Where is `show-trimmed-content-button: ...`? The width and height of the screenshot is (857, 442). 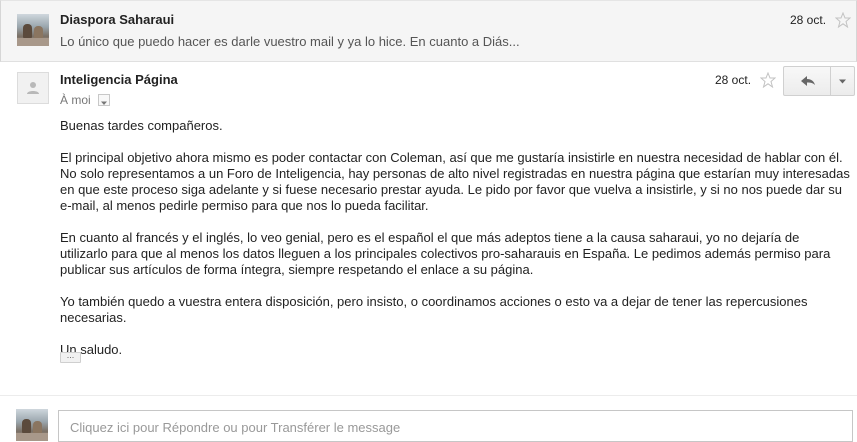 show-trimmed-content-button: ... is located at coordinates (70, 357).